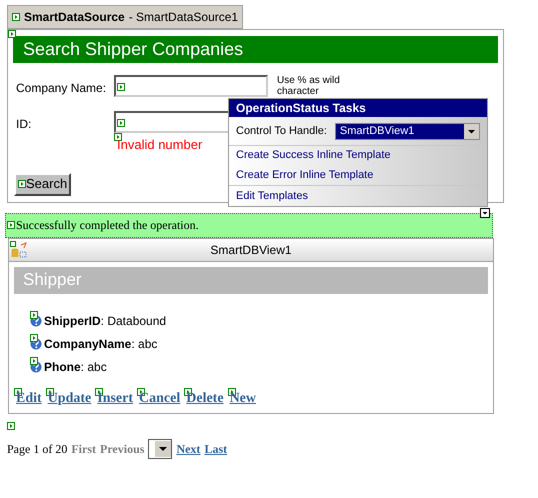 The height and width of the screenshot is (498, 538). Describe the element at coordinates (105, 321) in the screenshot. I see `field-text: ShipperID: Databound` at that location.